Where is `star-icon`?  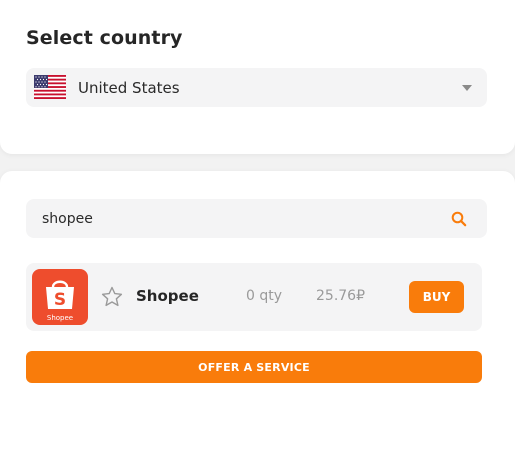
star-icon is located at coordinates (112, 297).